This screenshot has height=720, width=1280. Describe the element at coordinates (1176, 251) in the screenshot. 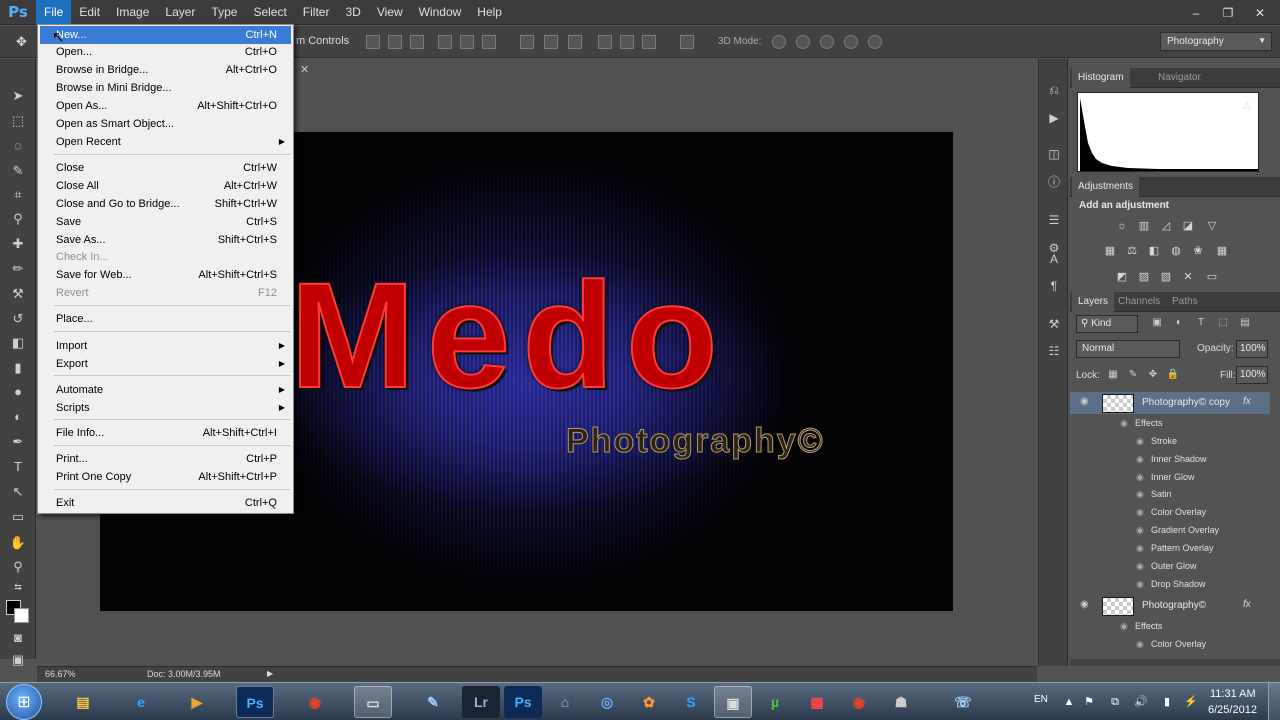

I see `photo-filter-icon: ◍` at that location.